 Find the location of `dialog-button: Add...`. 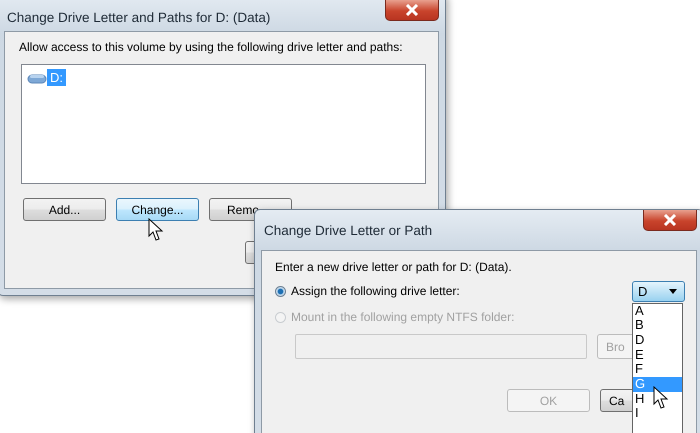

dialog-button: Add... is located at coordinates (64, 209).